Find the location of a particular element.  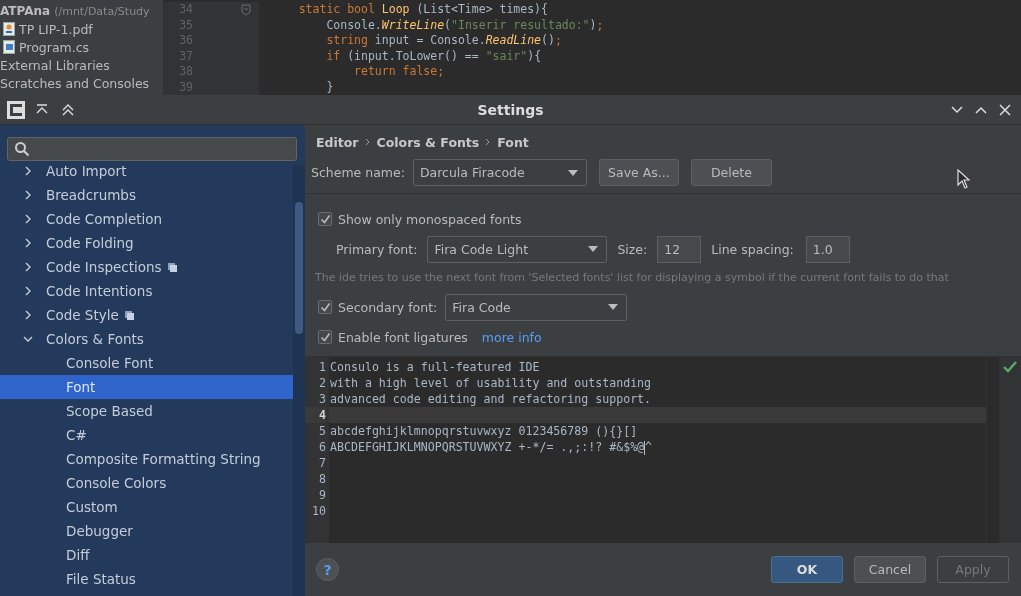

double-chevron-up-icon is located at coordinates (68, 109).